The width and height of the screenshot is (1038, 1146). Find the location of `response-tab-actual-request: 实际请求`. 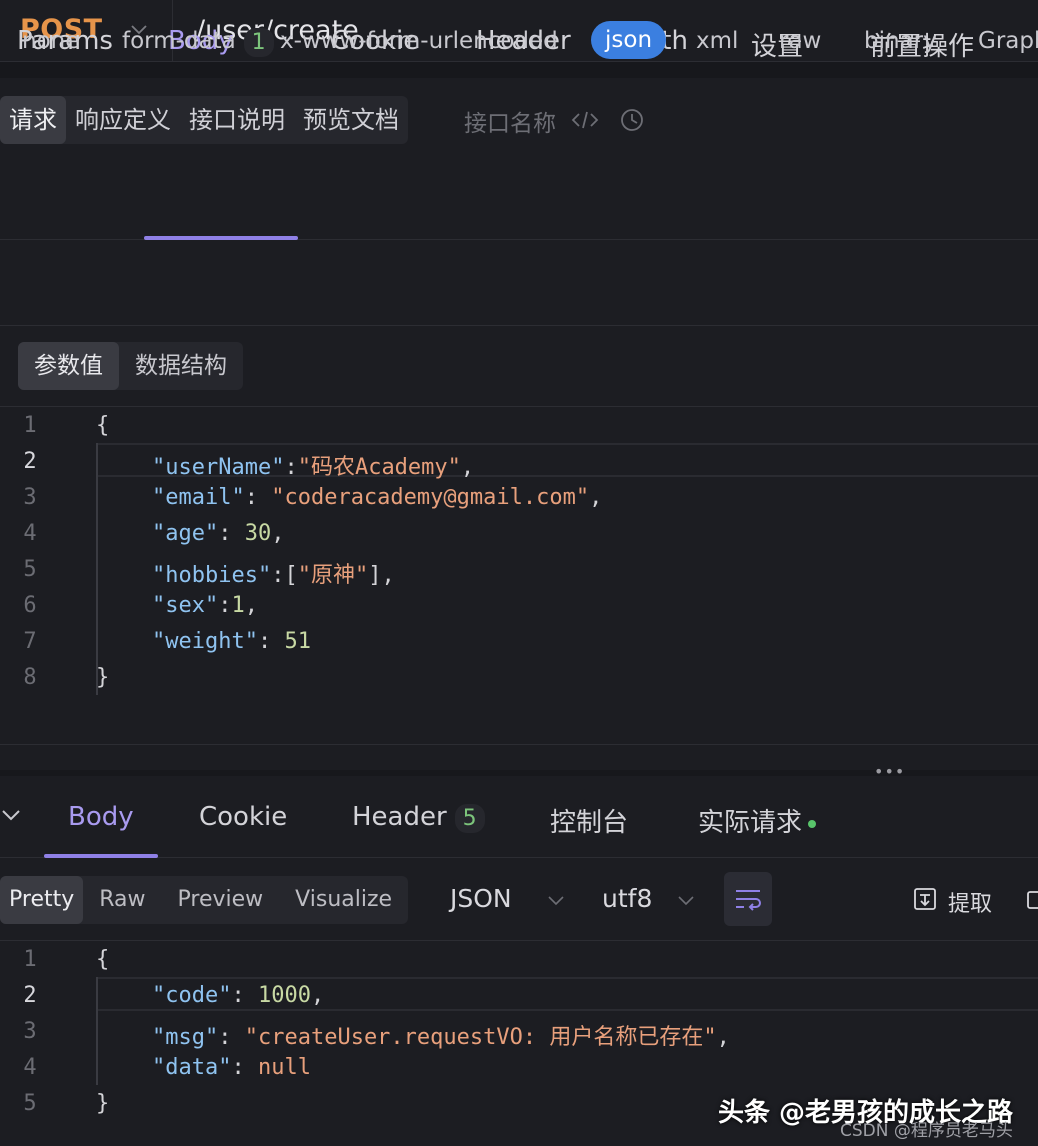

response-tab-actual-request: 实际请求 is located at coordinates (757, 820).